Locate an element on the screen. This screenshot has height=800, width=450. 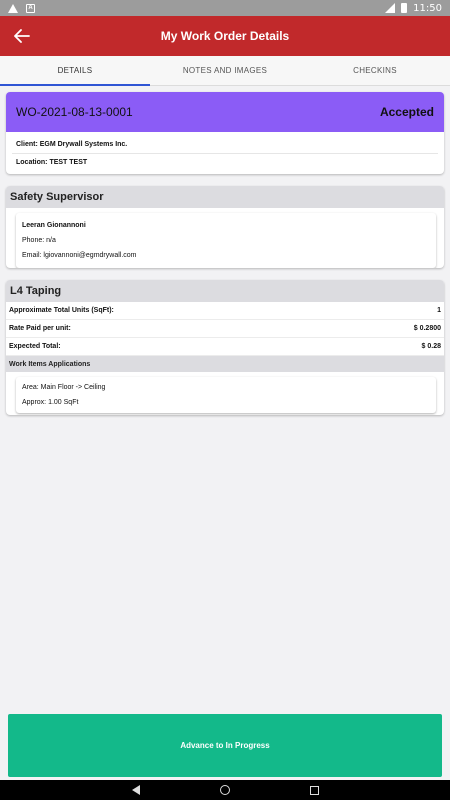
location-label: Location: TEST TEST is located at coordinates (52, 162).